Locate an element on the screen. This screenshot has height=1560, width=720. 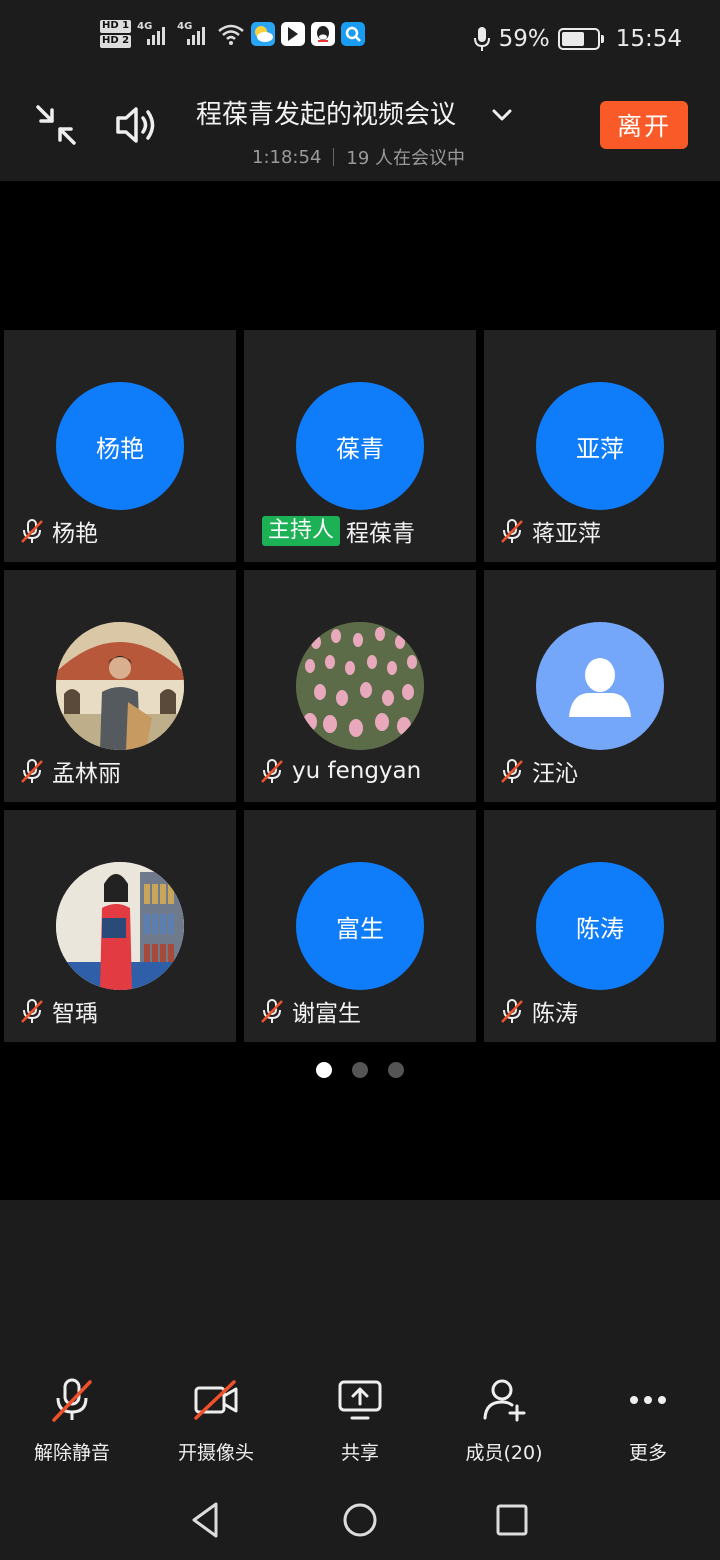
participant-name: yu fengyan is located at coordinates (357, 771).